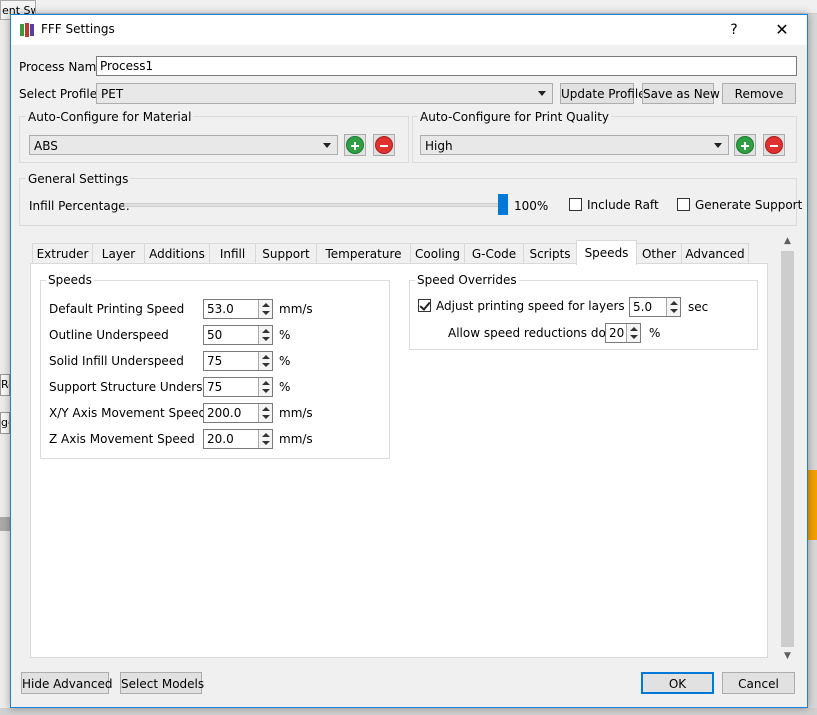 This screenshot has width=817, height=715. Describe the element at coordinates (238, 309) in the screenshot. I see `speed-row-input: 53.0` at that location.